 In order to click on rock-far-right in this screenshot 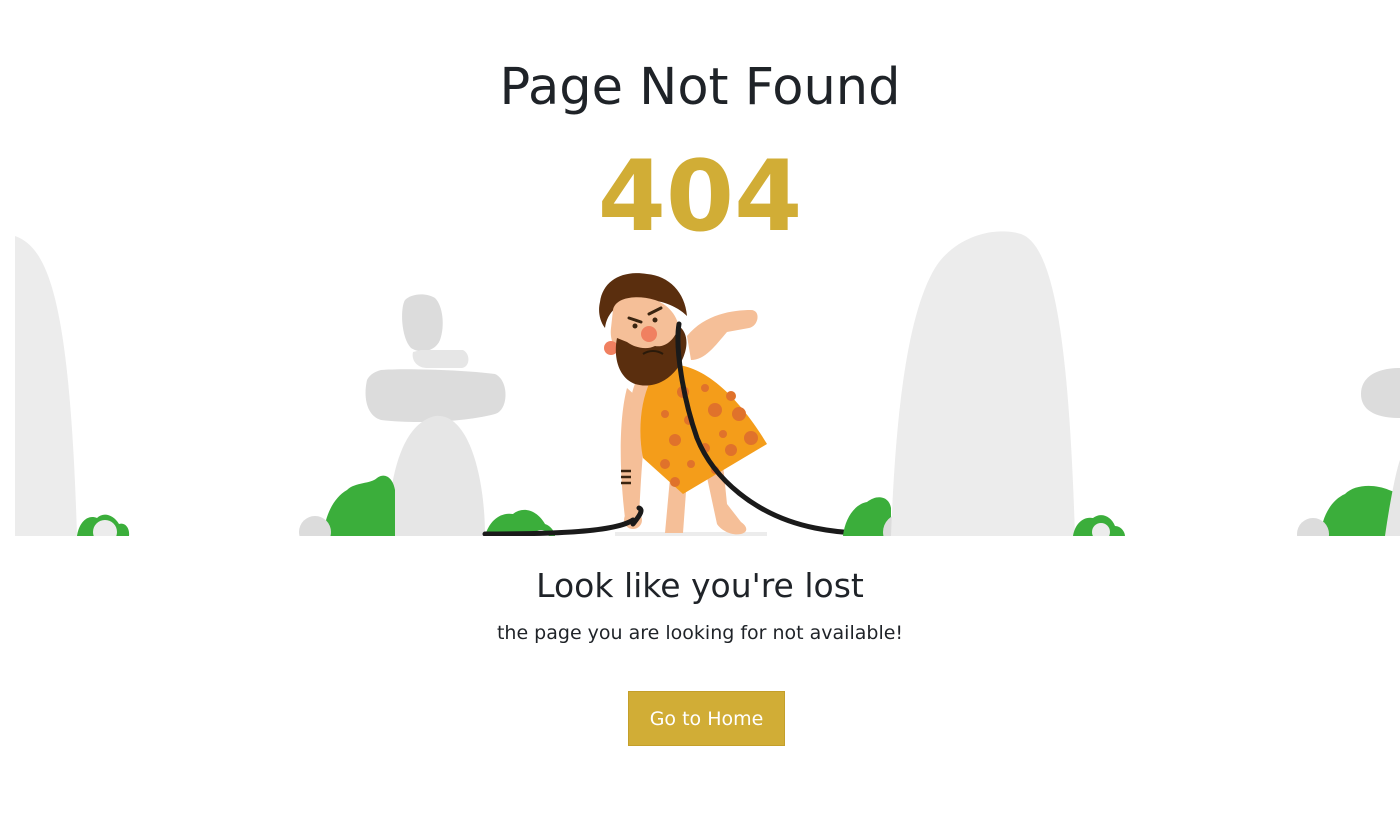, I will do `click(1380, 393)`.